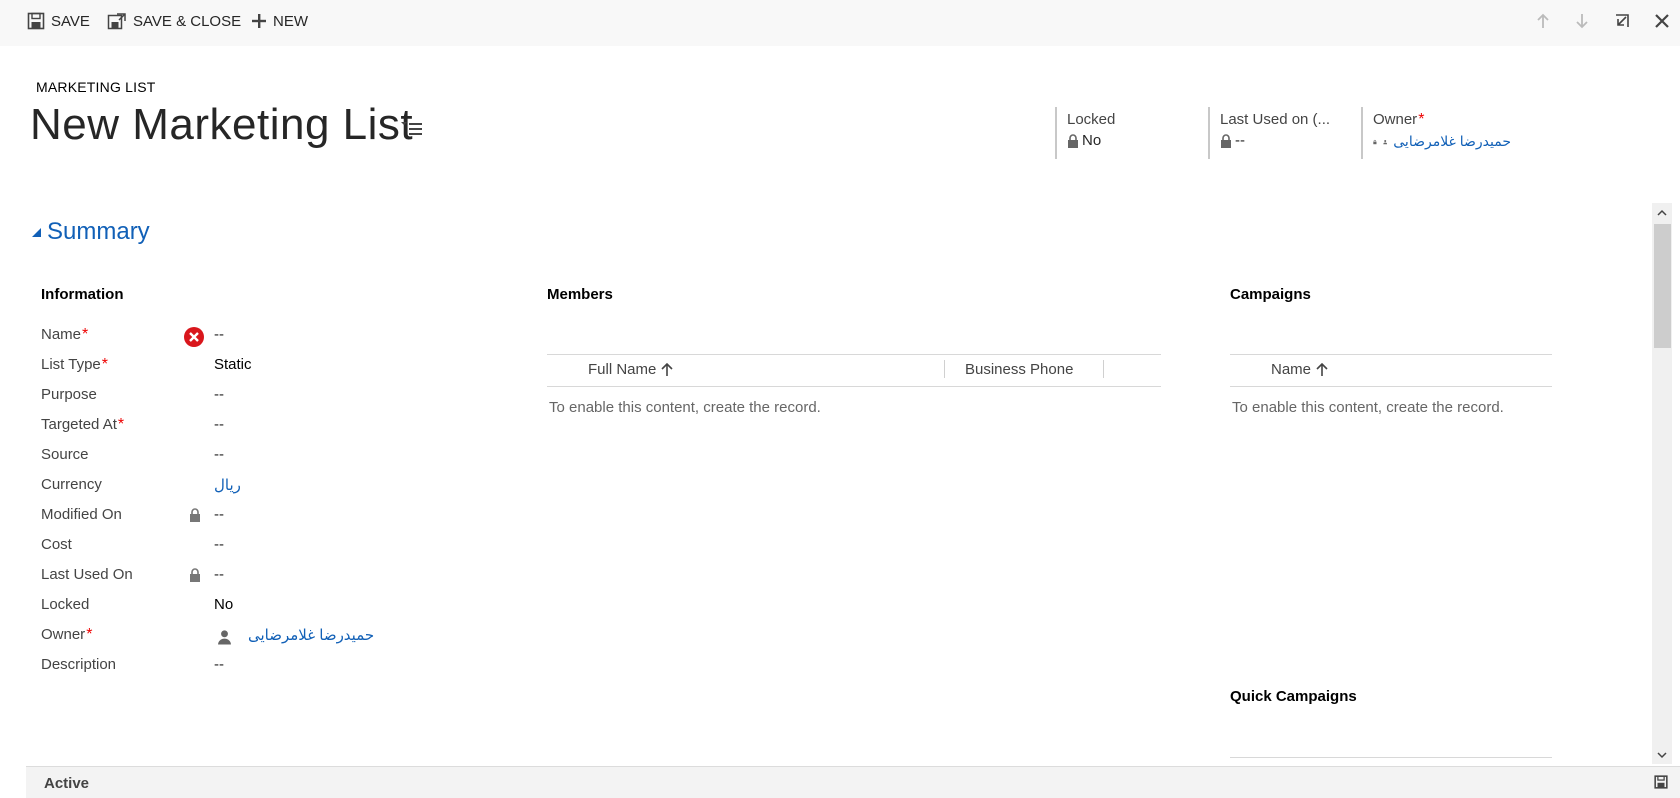  I want to click on save-and-close-button: SAVE & CLOSE, so click(174, 21).